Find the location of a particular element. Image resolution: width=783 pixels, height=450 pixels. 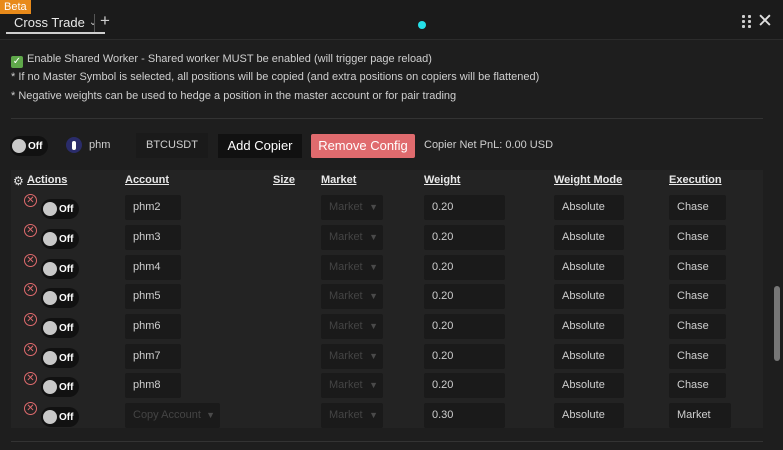

account-select: phm4 is located at coordinates (153, 267).